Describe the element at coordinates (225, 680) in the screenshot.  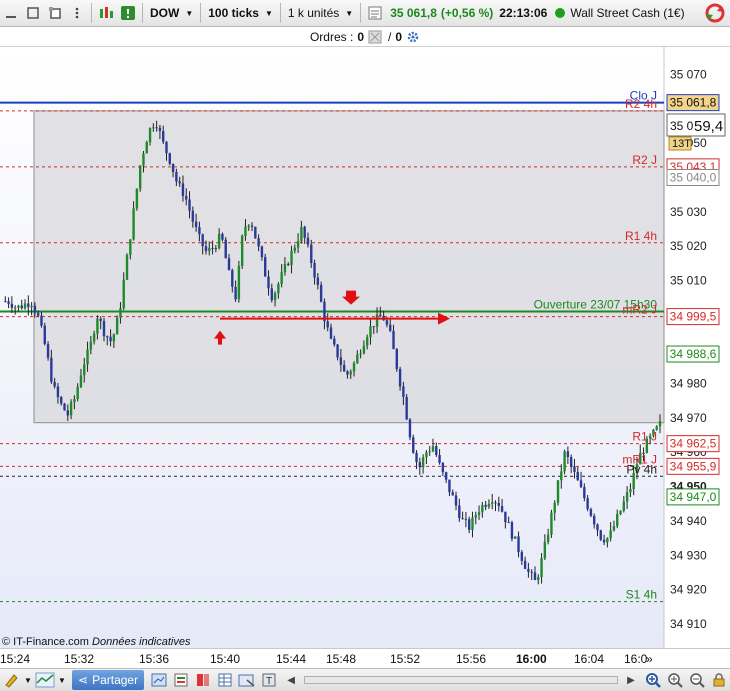
I see `table-icon` at that location.